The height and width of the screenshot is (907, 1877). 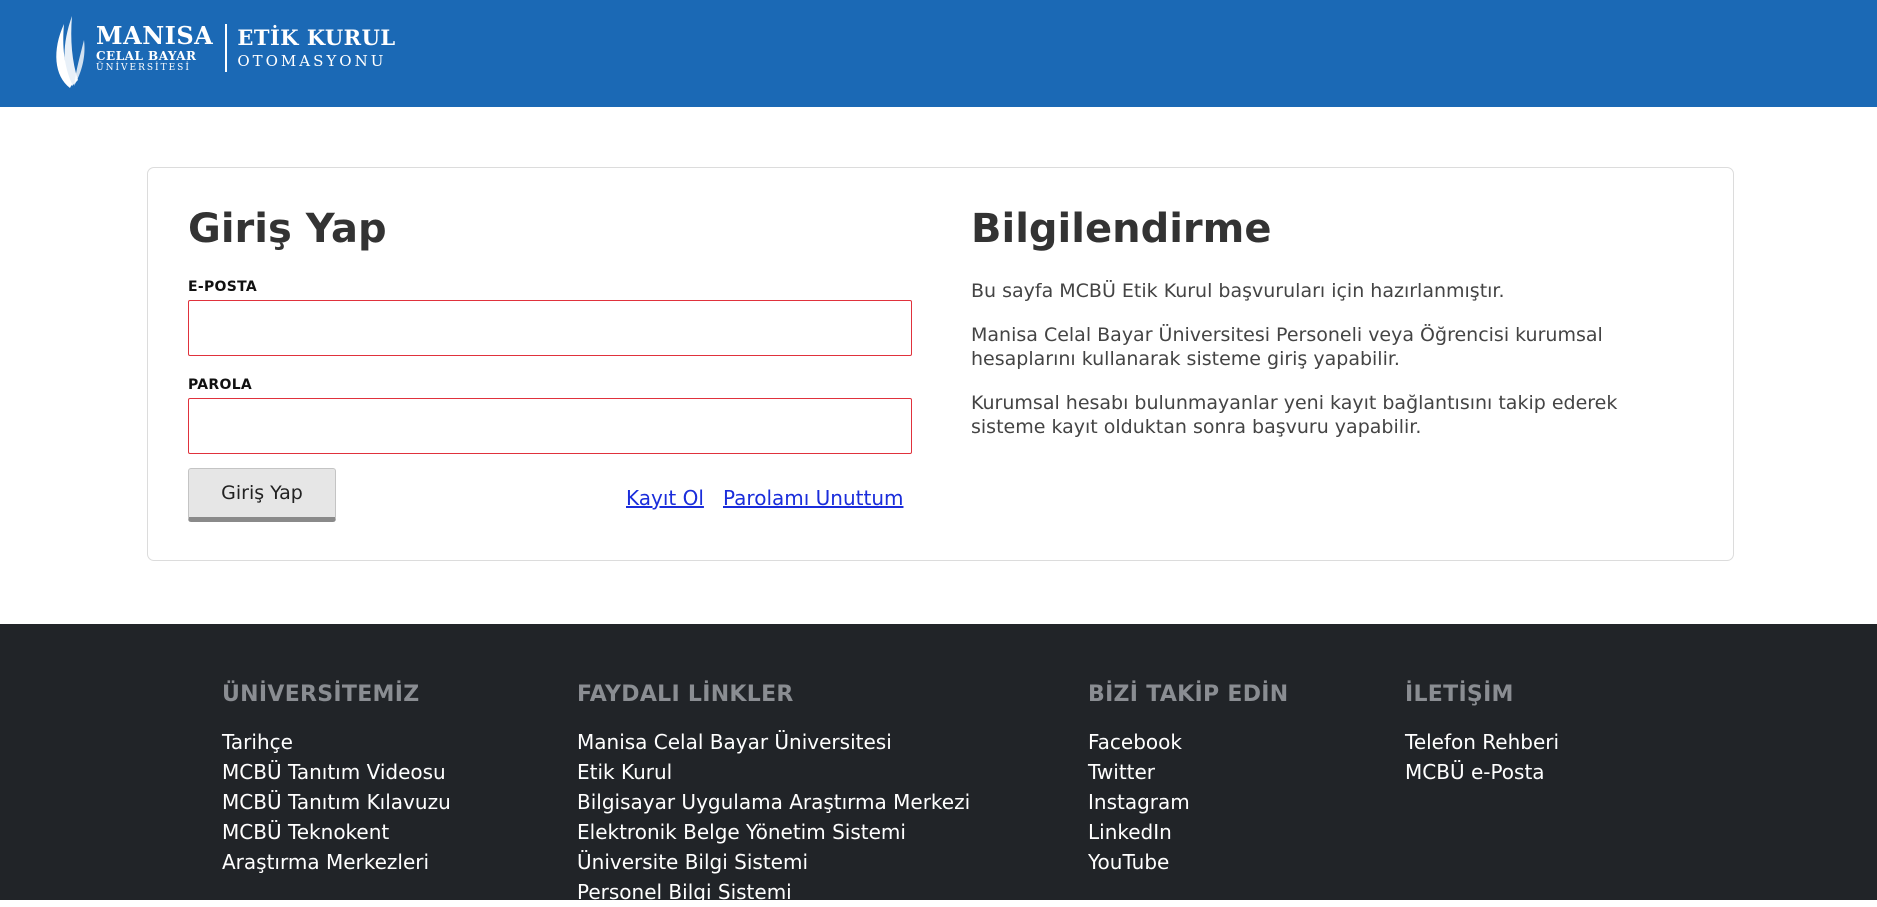 What do you see at coordinates (773, 802) in the screenshot?
I see `footer-link: Bilgisayar Uygulama Araştırma Merkezi` at bounding box center [773, 802].